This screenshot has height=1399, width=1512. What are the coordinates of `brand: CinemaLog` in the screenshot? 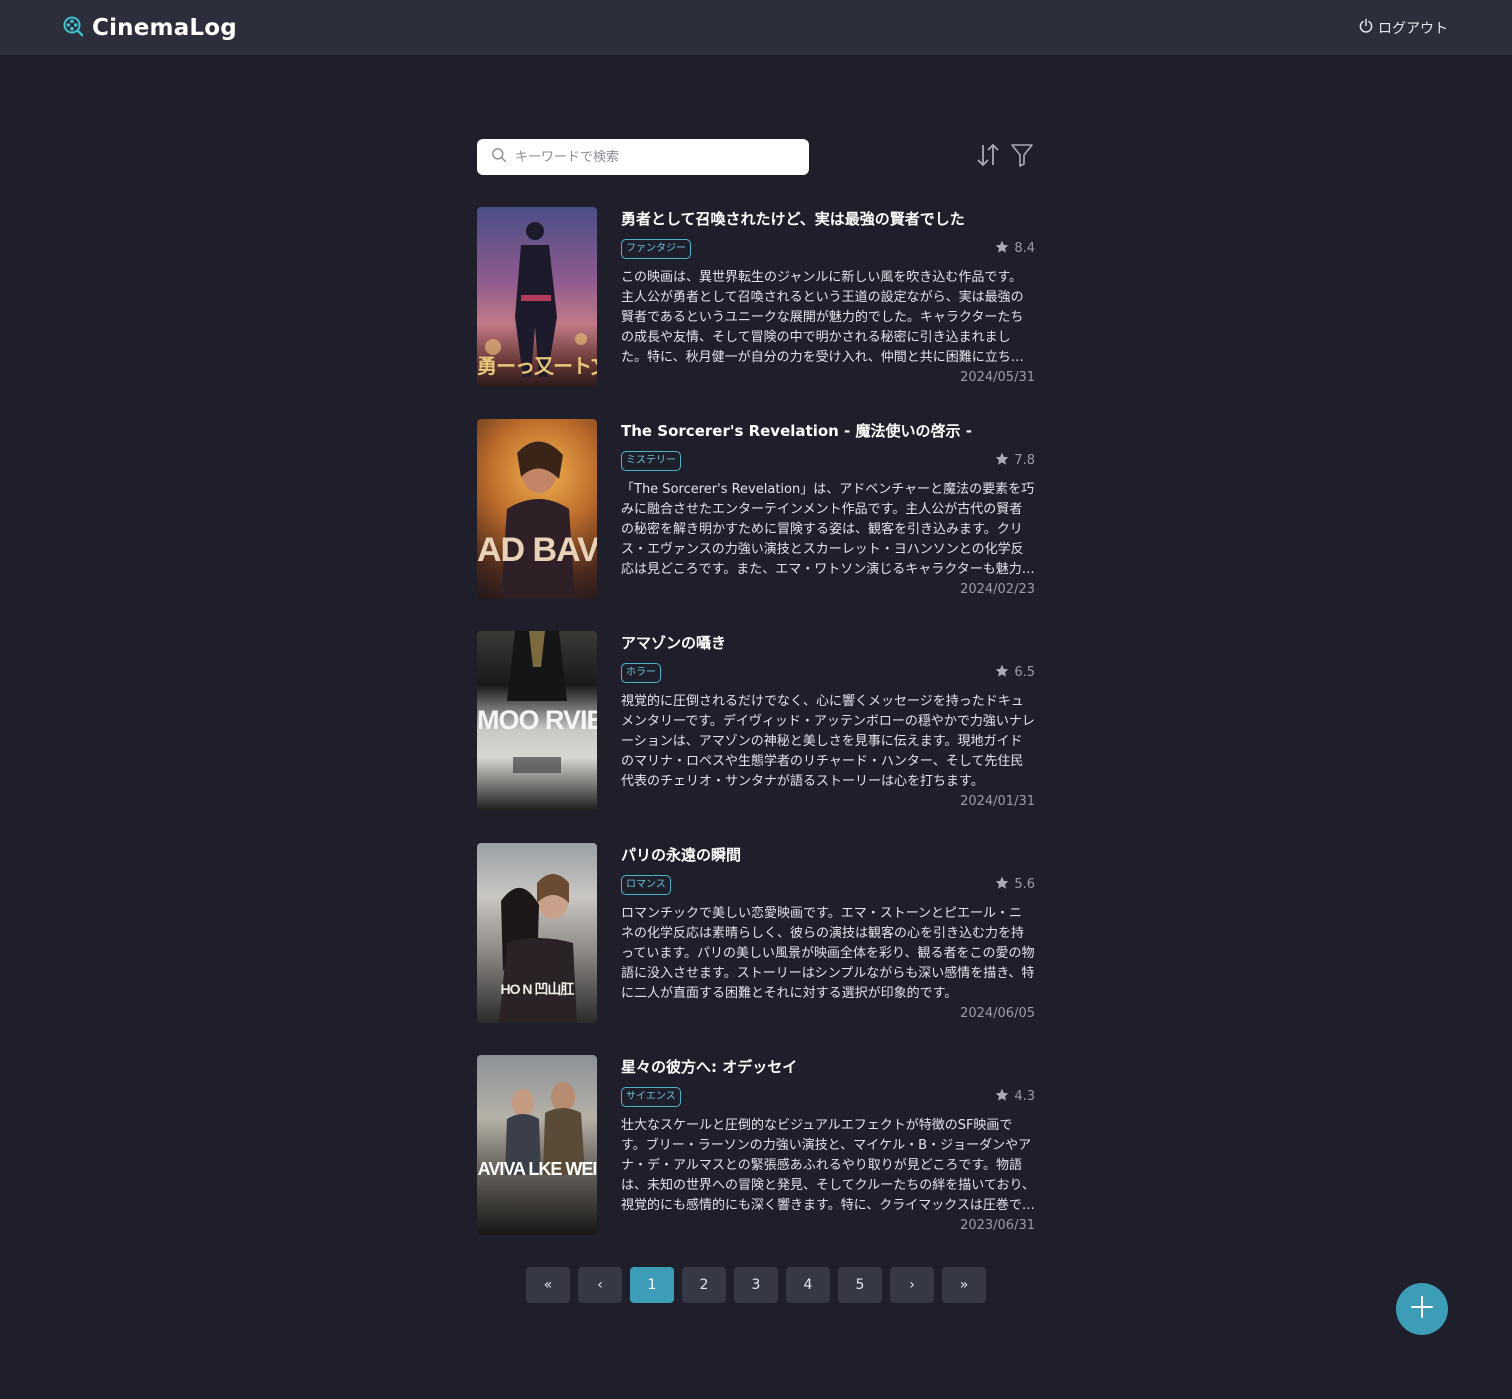 It's located at (149, 28).